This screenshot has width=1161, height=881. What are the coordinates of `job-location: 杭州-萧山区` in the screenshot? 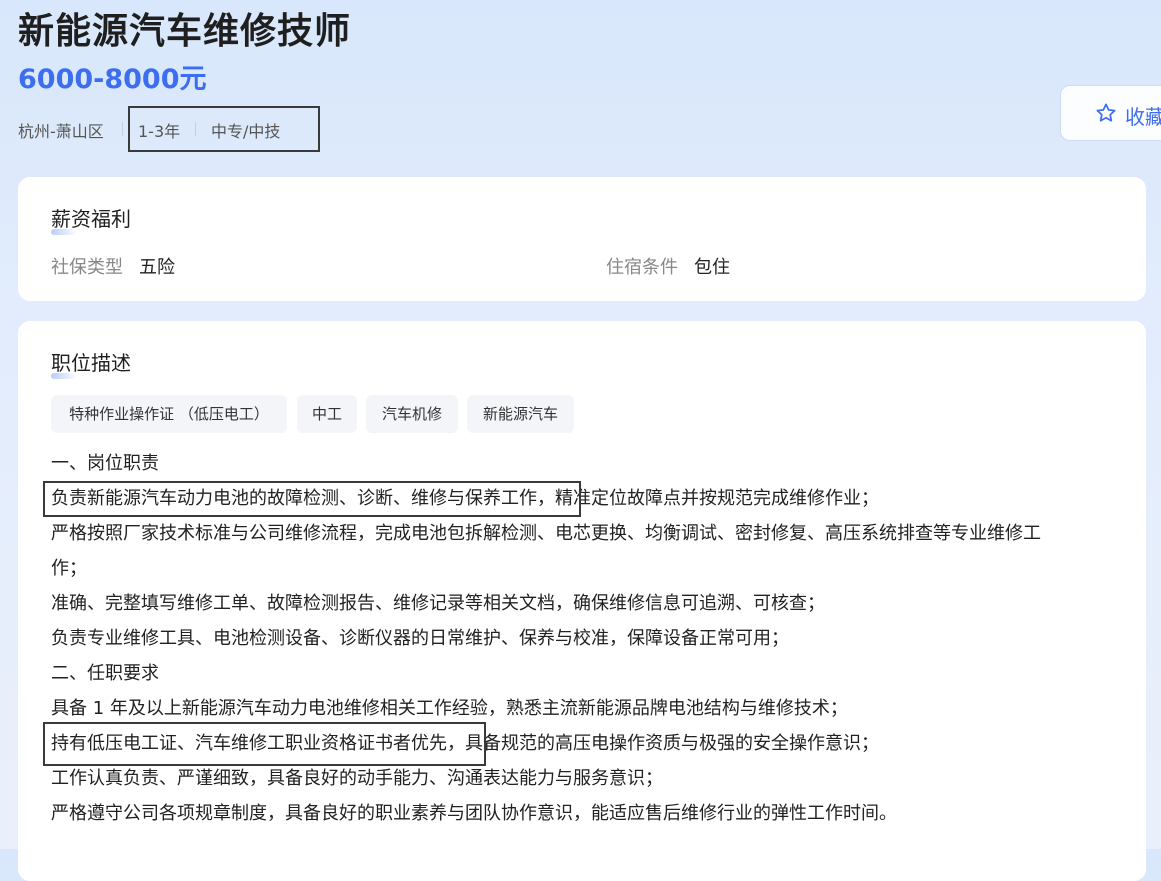 It's located at (61, 131).